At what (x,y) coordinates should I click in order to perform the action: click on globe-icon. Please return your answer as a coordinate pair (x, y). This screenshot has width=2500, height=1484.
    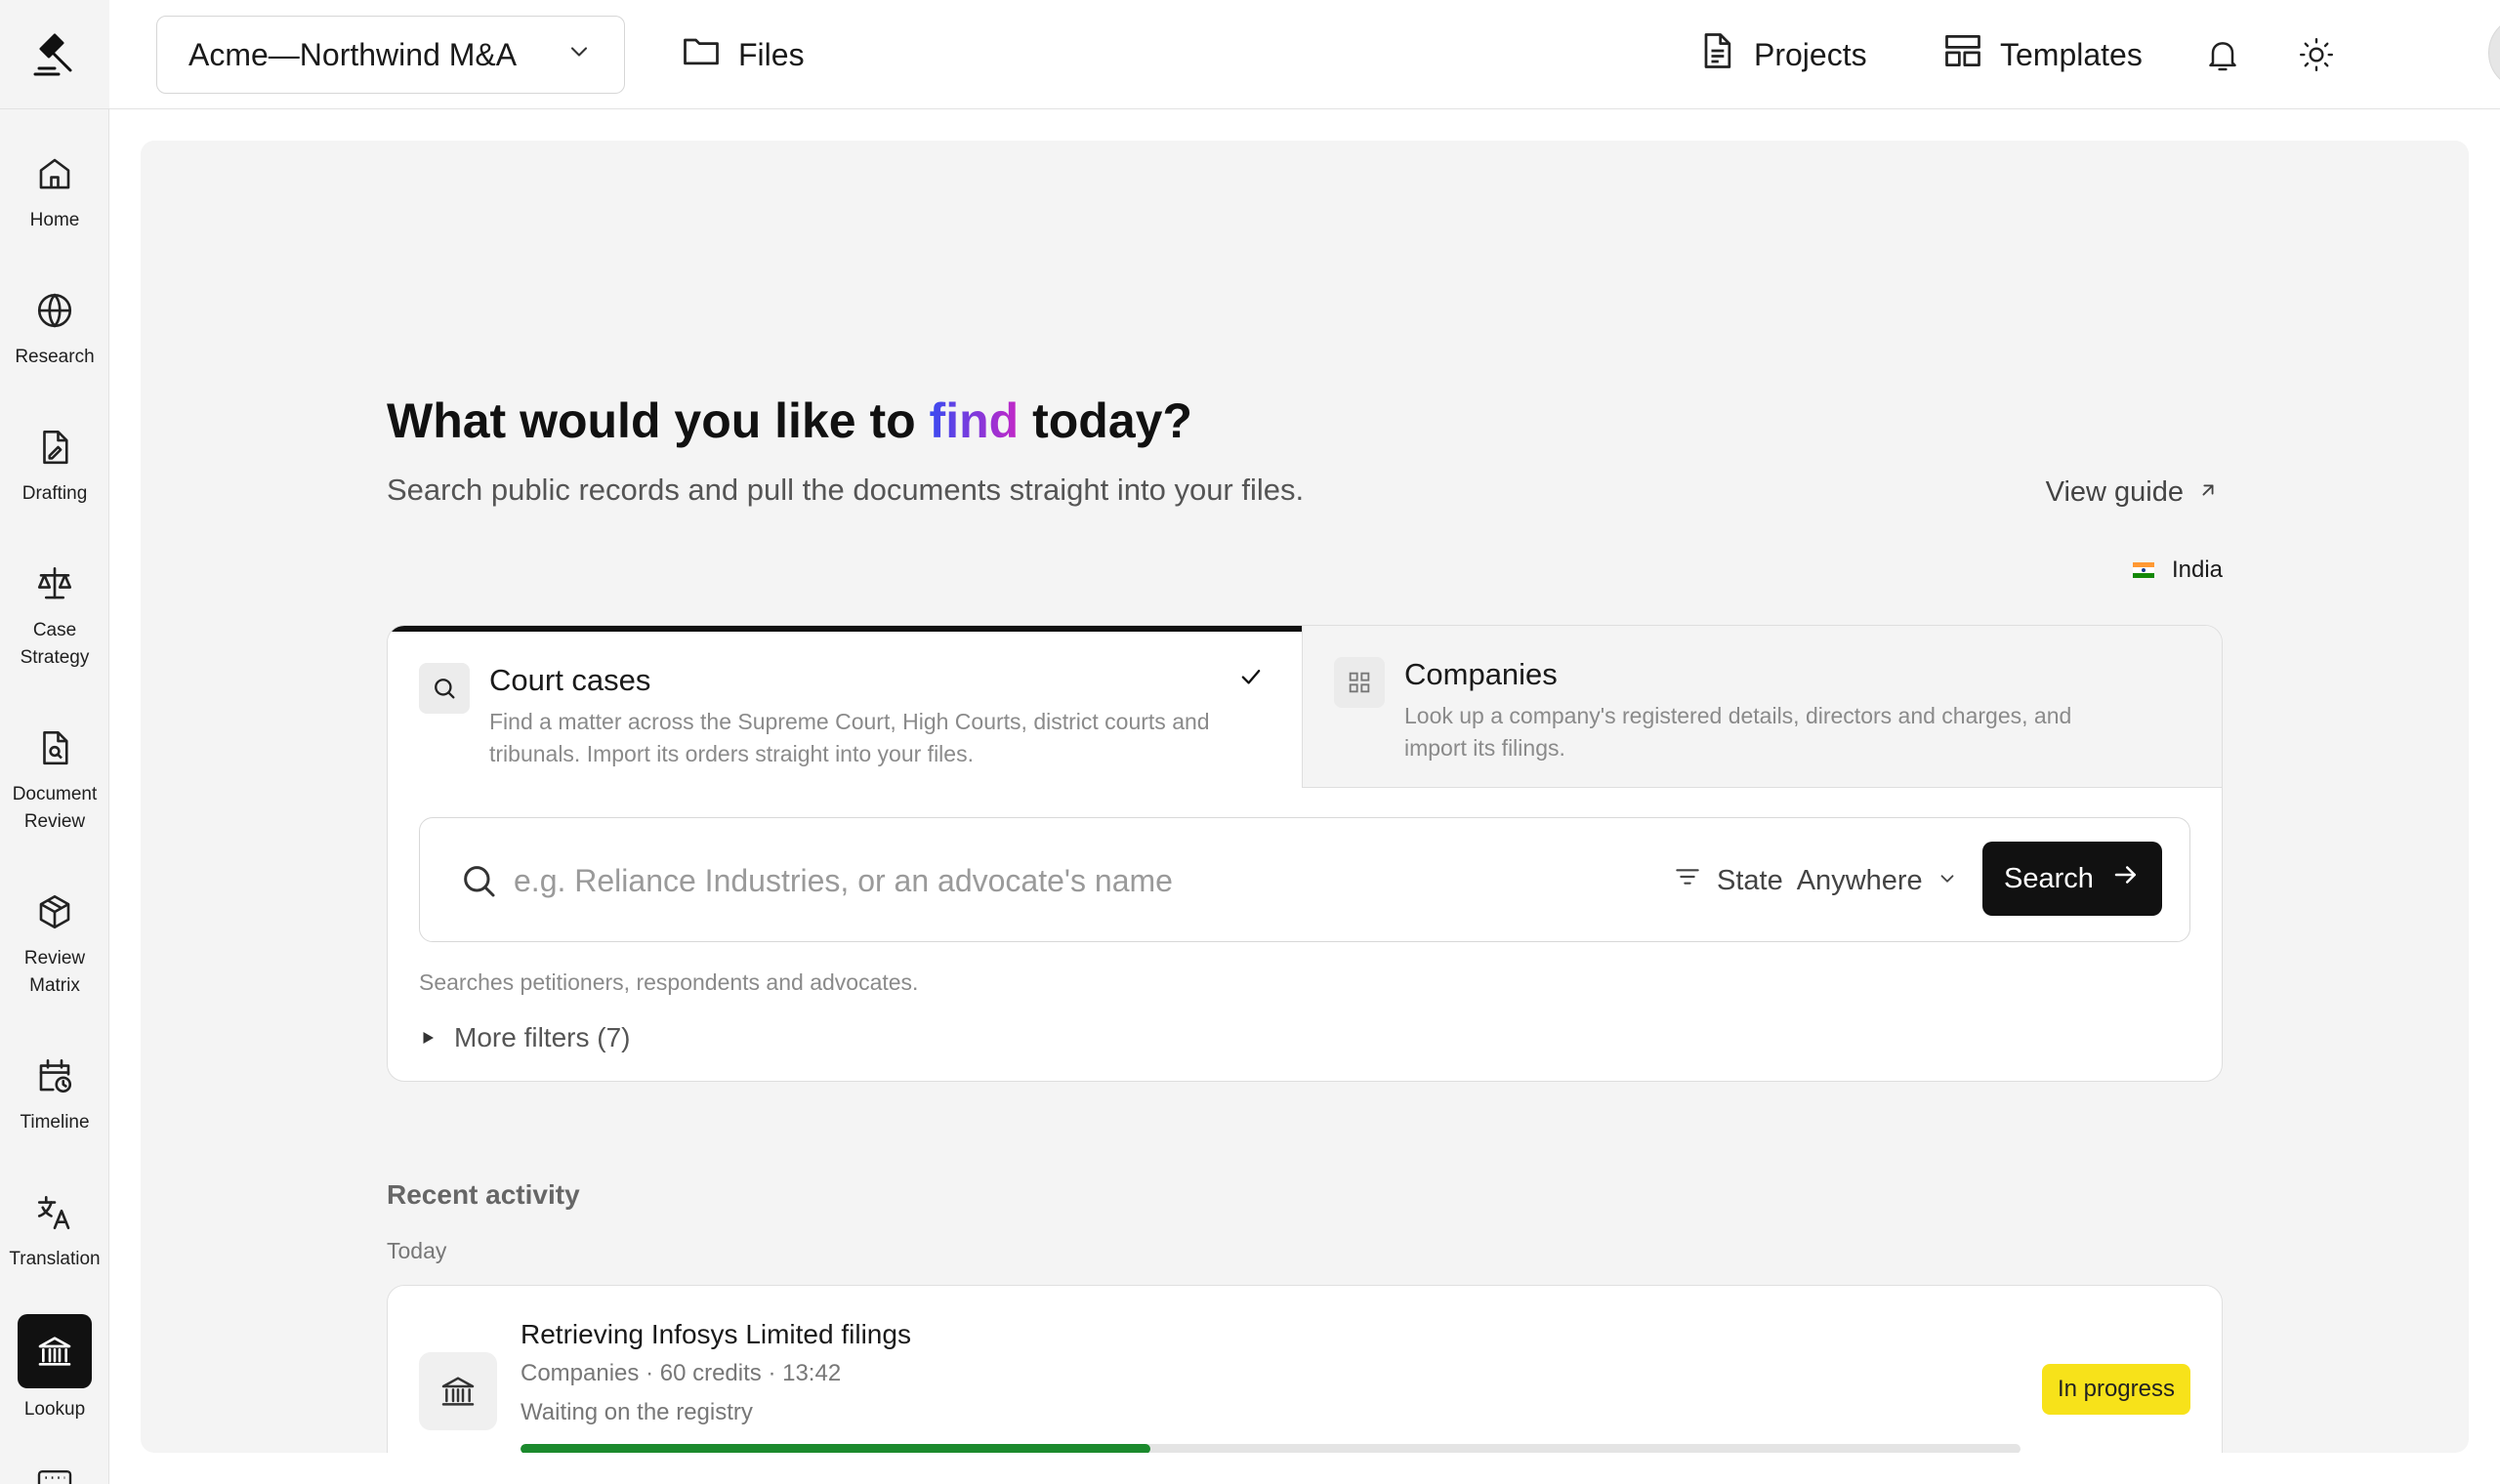
    Looking at the image, I should click on (54, 311).